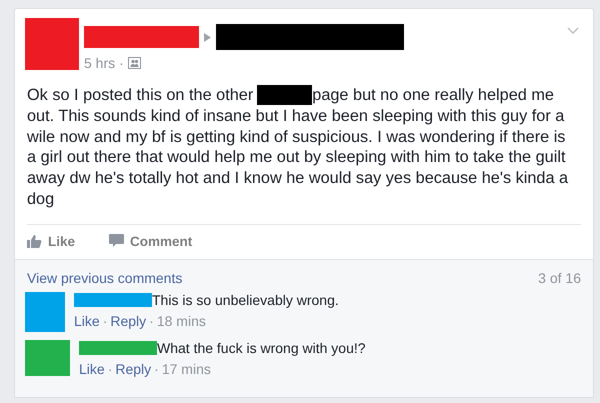 The image size is (600, 403). Describe the element at coordinates (559, 278) in the screenshot. I see `comment-count: 3 of 16` at that location.